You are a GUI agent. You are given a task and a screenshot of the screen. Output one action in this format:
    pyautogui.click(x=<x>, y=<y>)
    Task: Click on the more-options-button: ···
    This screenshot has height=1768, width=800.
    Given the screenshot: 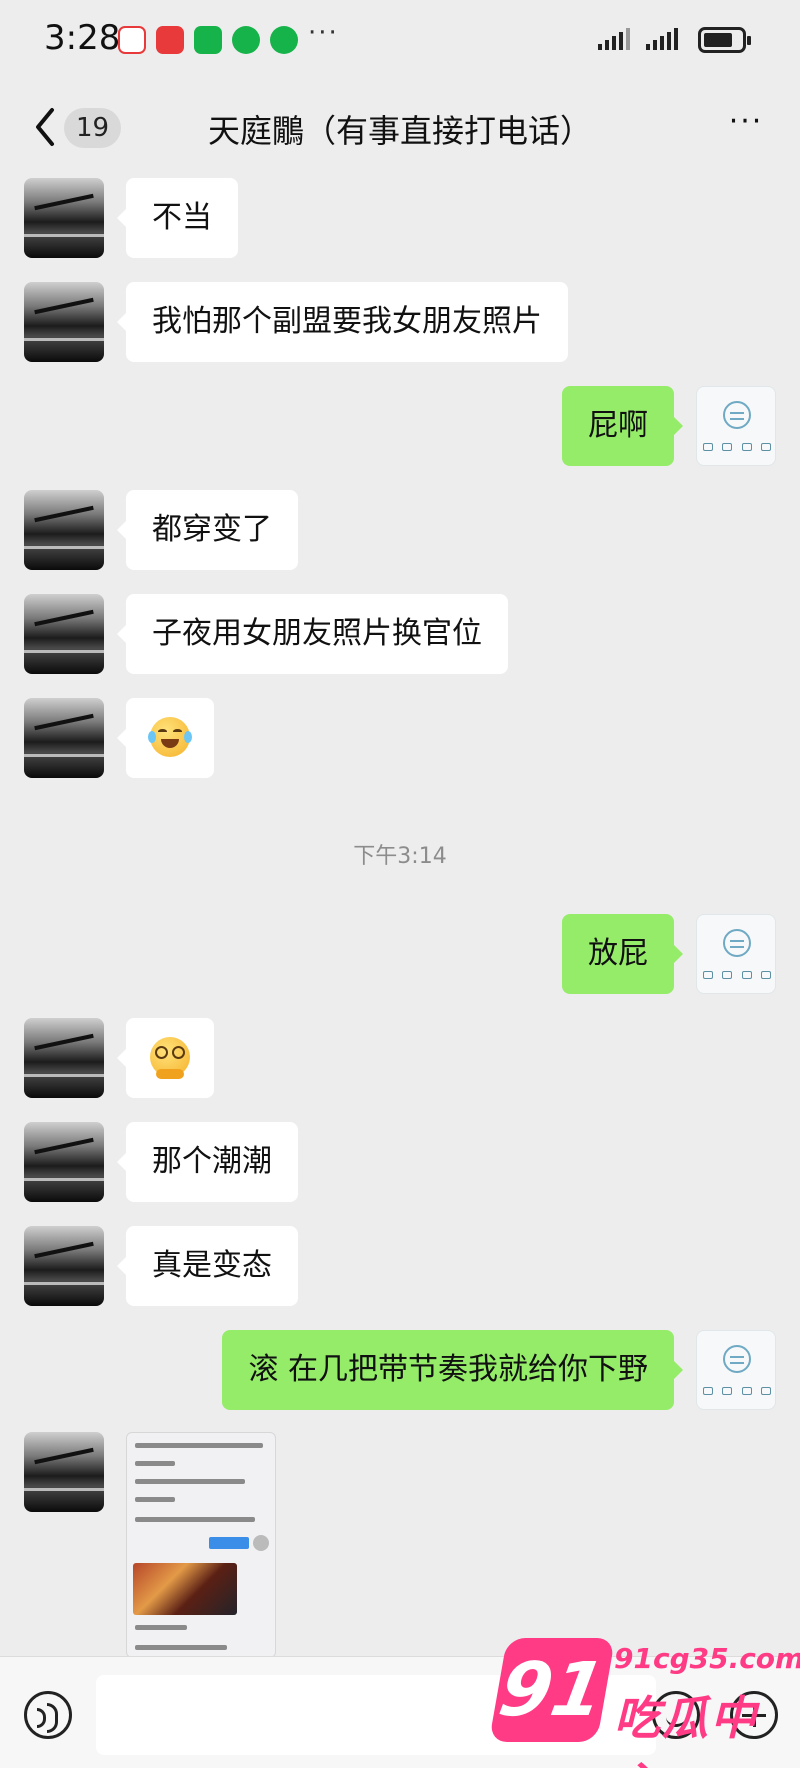 What is the action you would take?
    pyautogui.click(x=746, y=124)
    